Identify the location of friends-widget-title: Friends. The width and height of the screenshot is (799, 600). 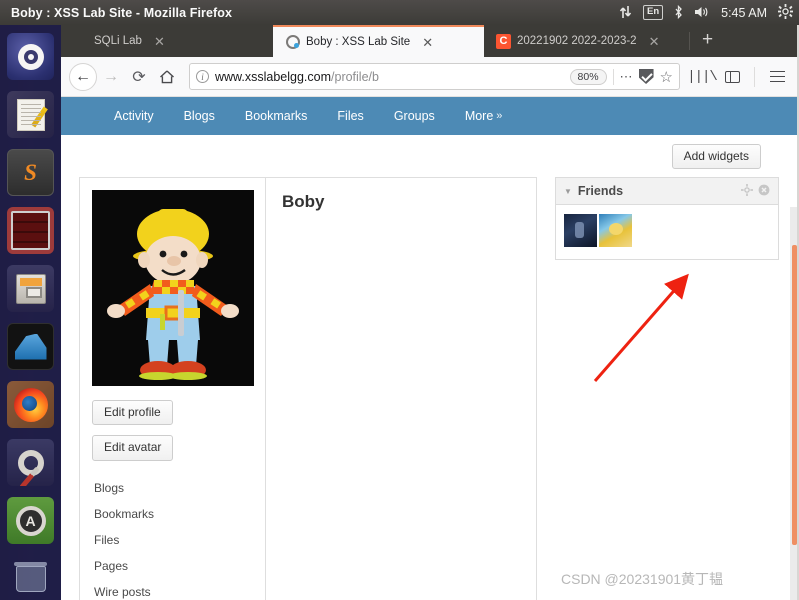
(600, 191).